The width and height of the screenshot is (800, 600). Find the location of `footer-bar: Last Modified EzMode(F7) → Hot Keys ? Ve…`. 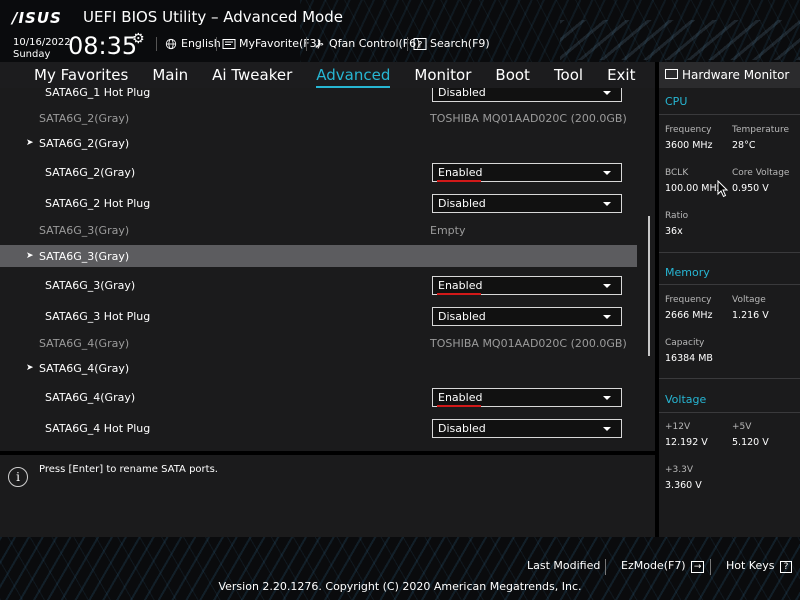

footer-bar: Last Modified EzMode(F7) → Hot Keys ? Ve… is located at coordinates (400, 568).